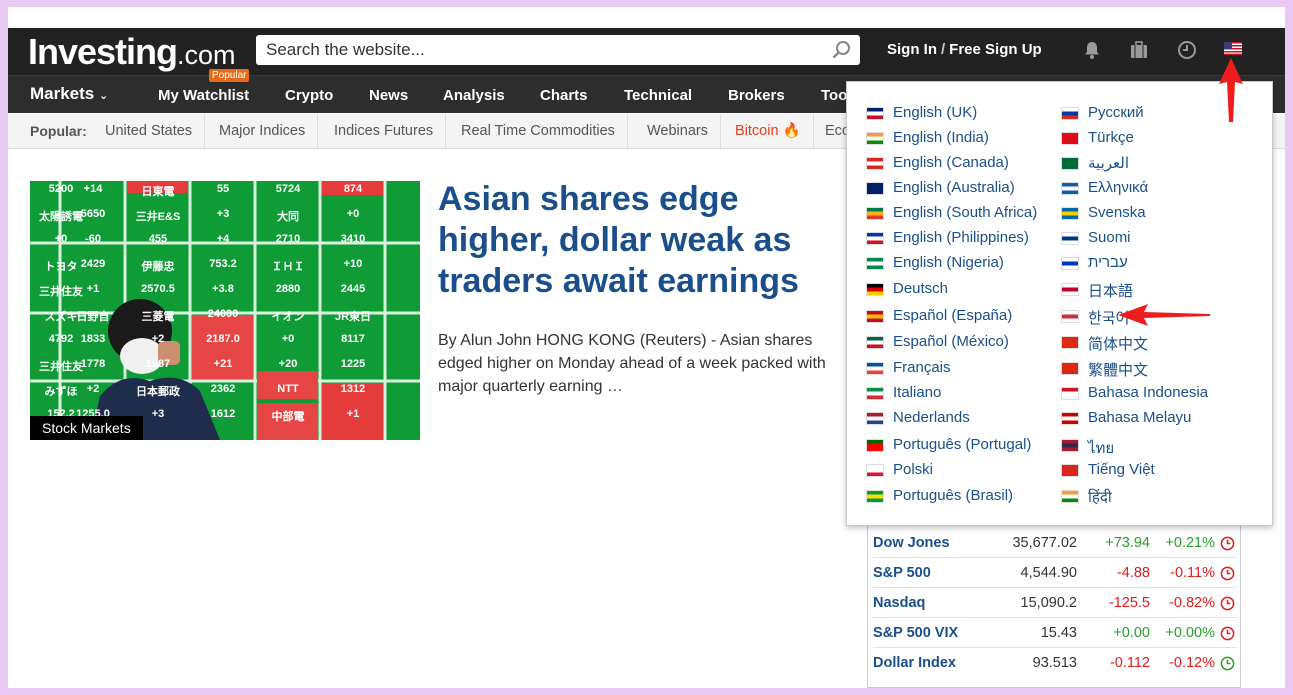 The width and height of the screenshot is (1293, 695). I want to click on bell-icon, so click(1092, 50).